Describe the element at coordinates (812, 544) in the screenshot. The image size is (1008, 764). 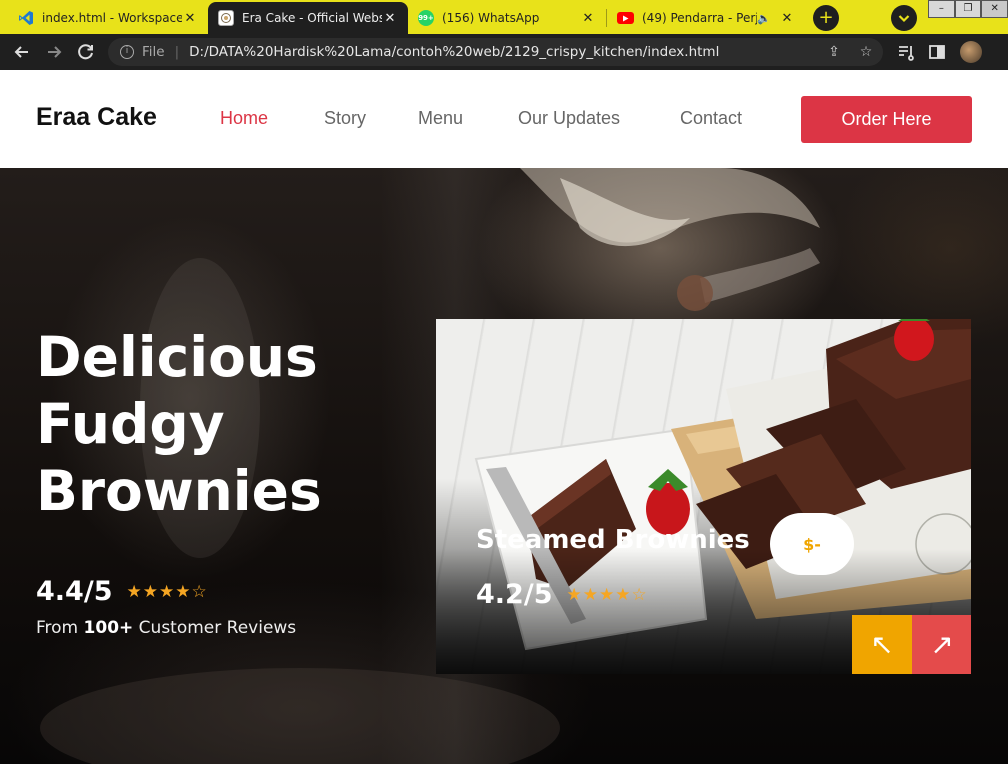
I see `price-badge: $-` at that location.